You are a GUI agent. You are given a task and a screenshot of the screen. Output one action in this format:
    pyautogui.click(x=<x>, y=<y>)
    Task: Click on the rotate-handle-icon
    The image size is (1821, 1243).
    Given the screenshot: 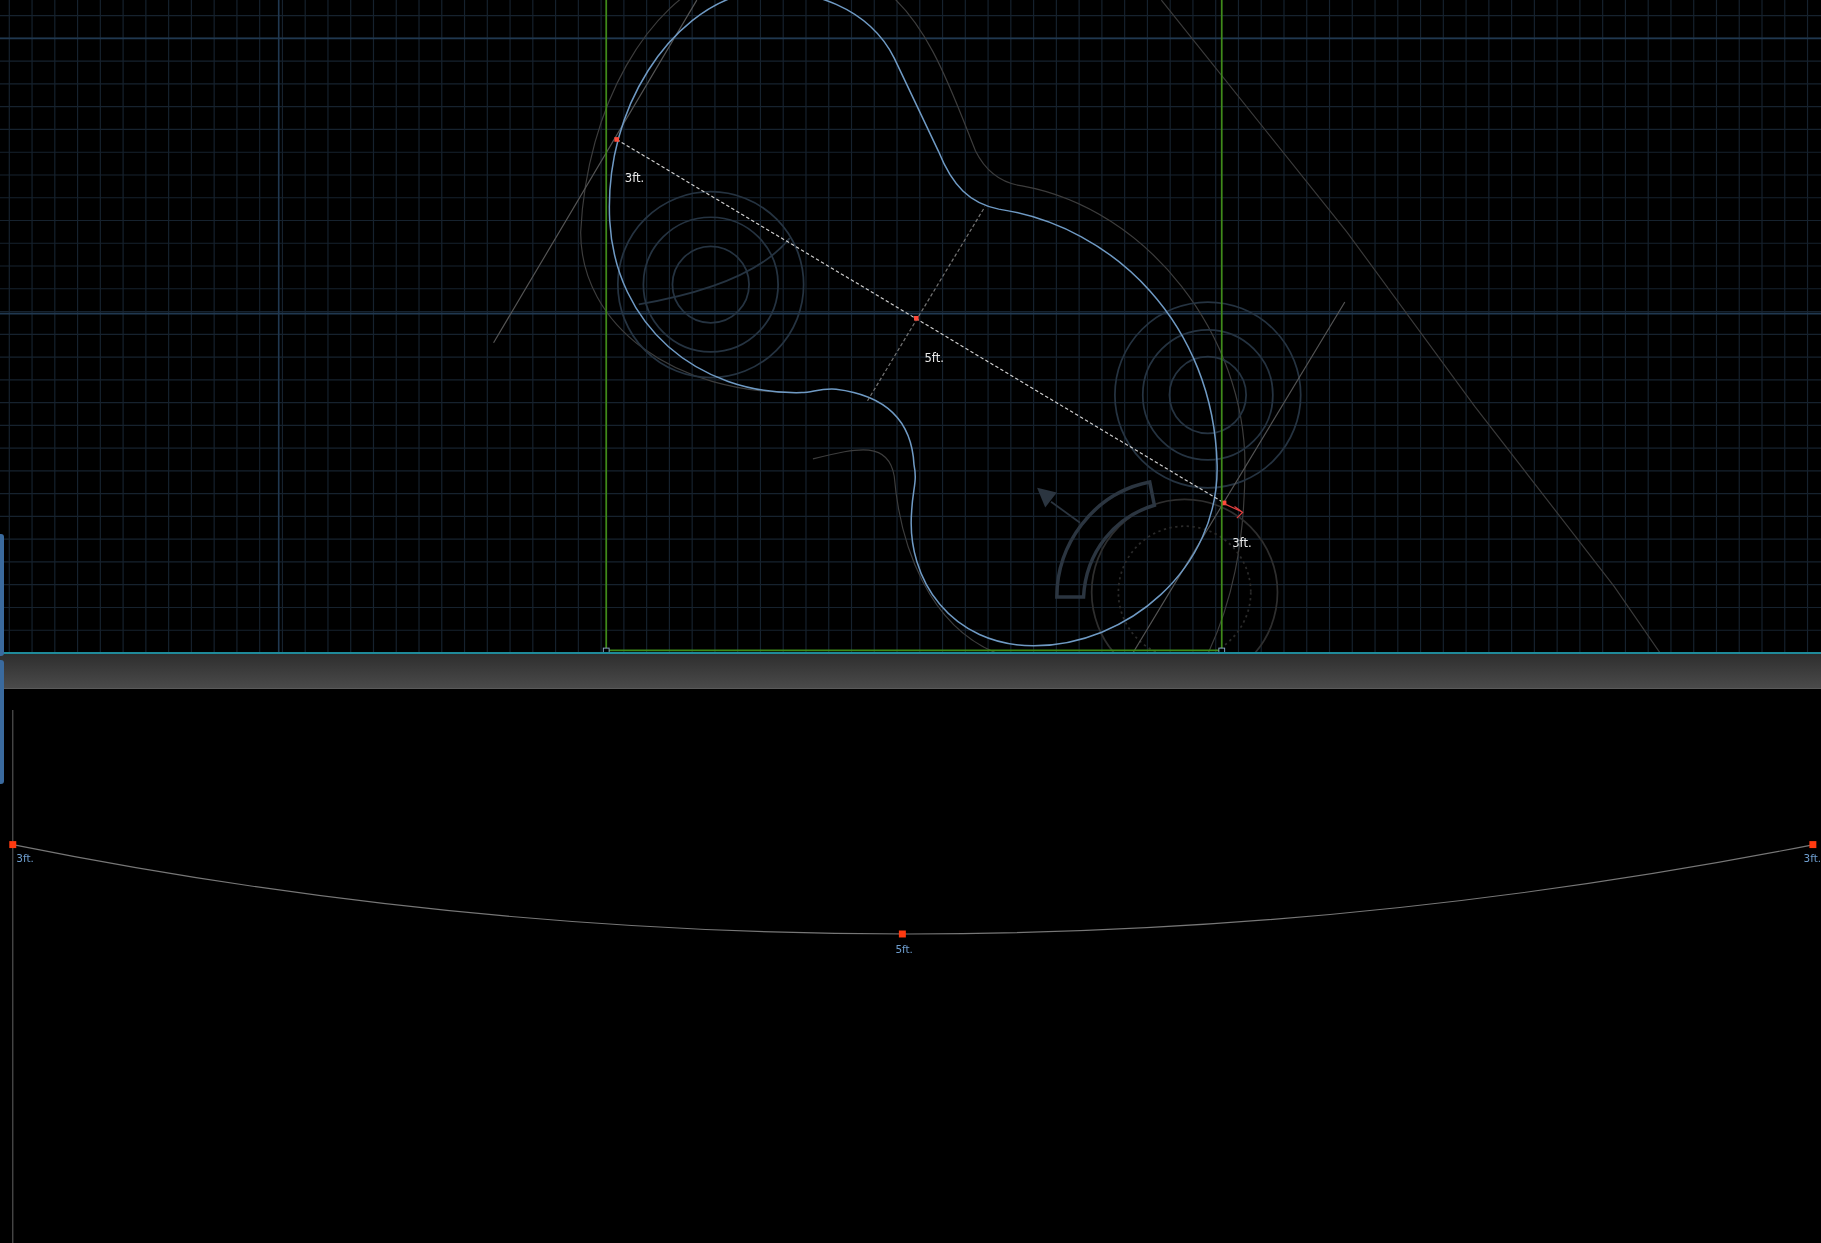 What is the action you would take?
    pyautogui.click(x=1097, y=539)
    